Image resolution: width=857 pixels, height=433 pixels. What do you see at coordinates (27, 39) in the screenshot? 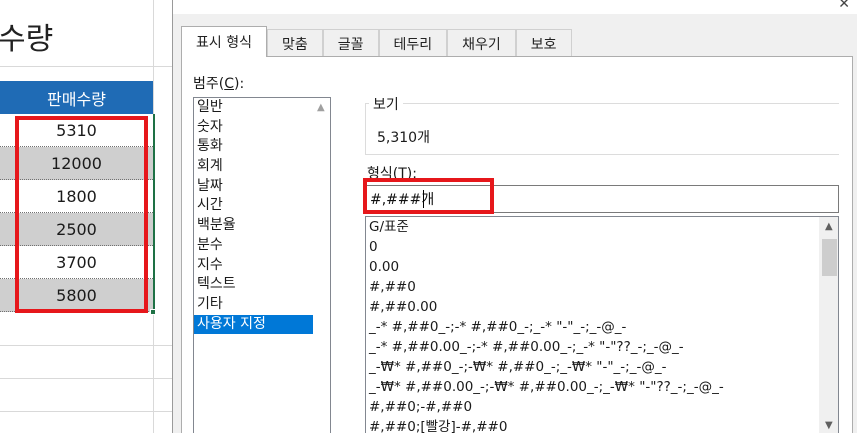
I see `sheet-title: 수량` at bounding box center [27, 39].